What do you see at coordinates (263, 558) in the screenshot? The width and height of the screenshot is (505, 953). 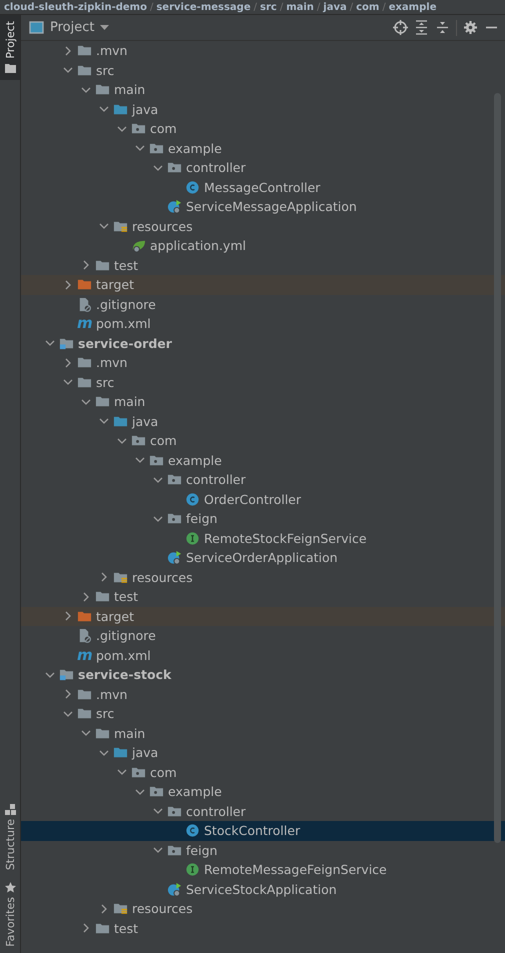 I see `tree-item: ServiceOrderApplication` at bounding box center [263, 558].